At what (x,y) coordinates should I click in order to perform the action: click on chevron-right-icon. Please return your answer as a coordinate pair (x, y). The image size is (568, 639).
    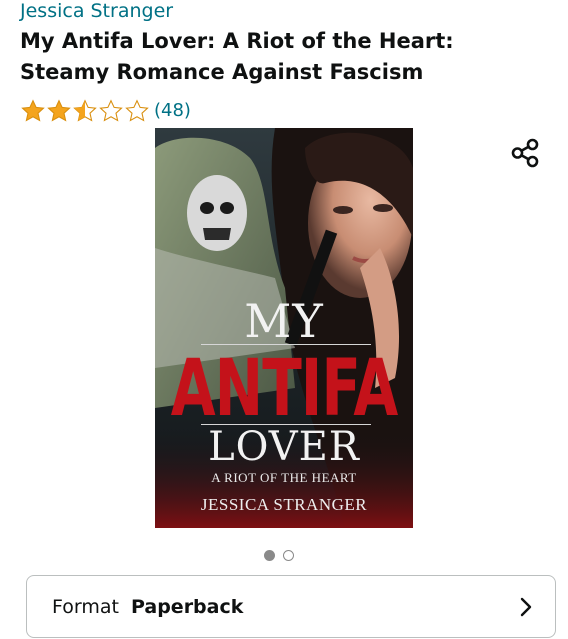
    Looking at the image, I should click on (526, 607).